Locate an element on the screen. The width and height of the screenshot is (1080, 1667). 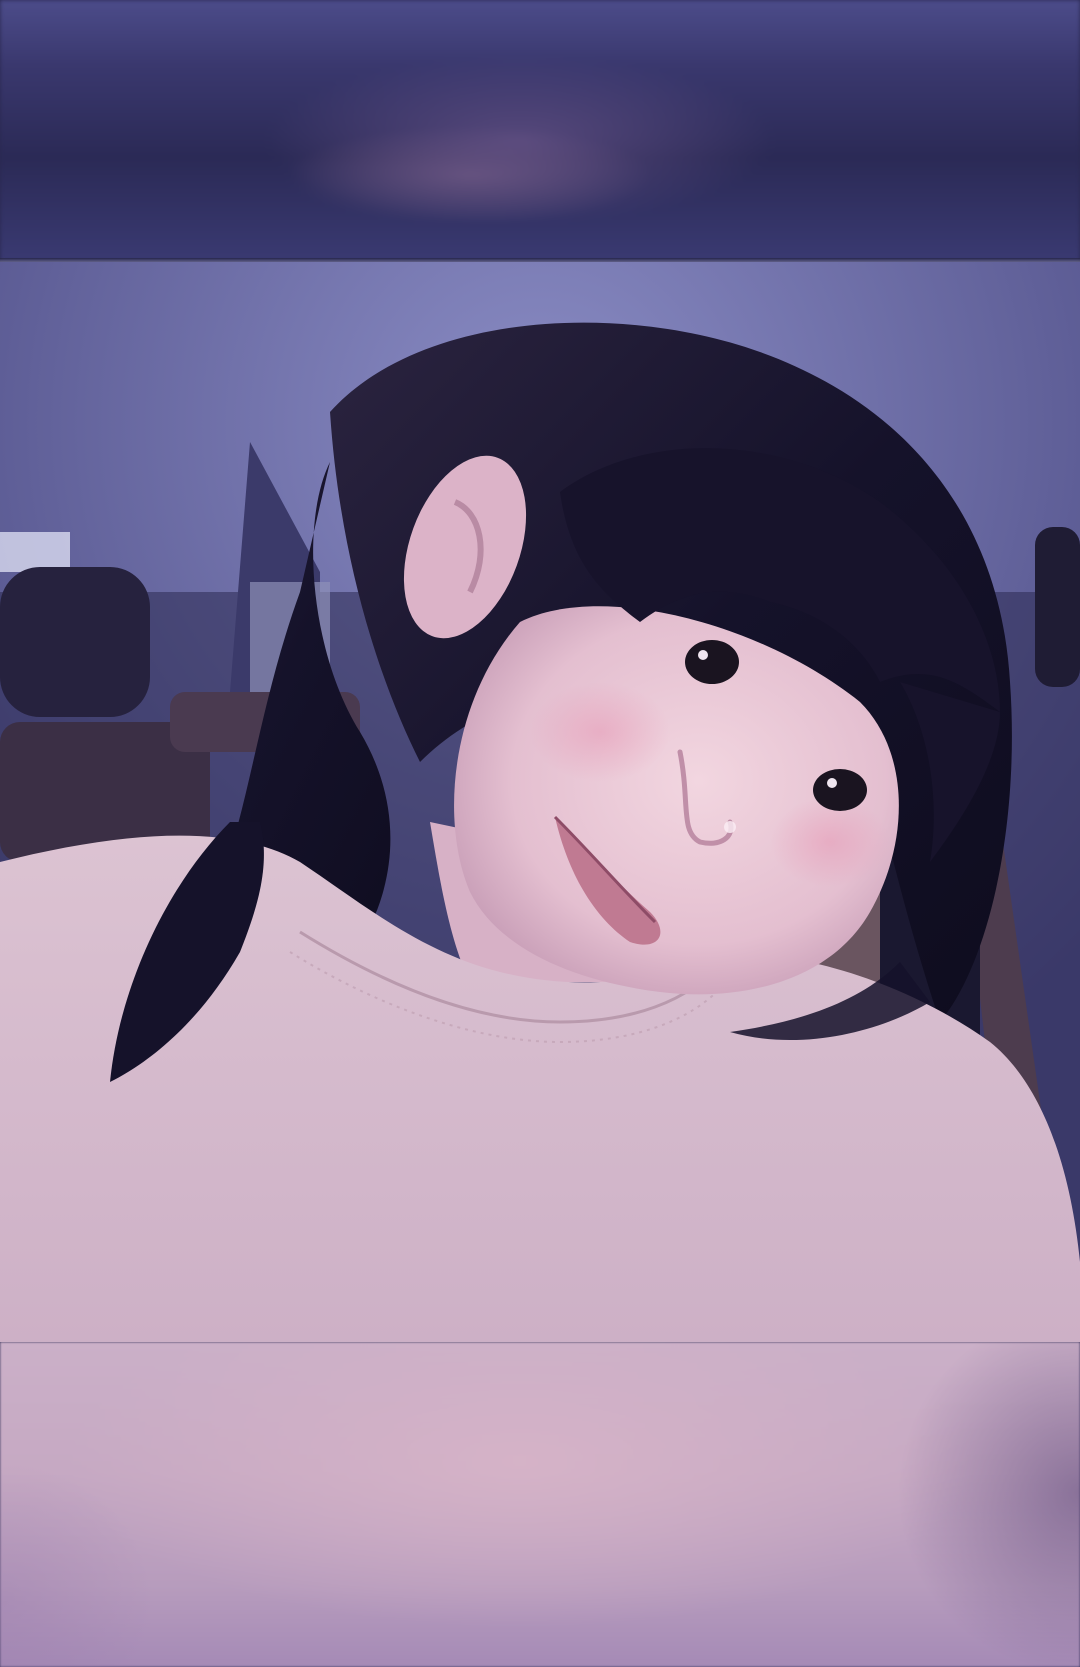
seat-headrest-left is located at coordinates (75, 642).